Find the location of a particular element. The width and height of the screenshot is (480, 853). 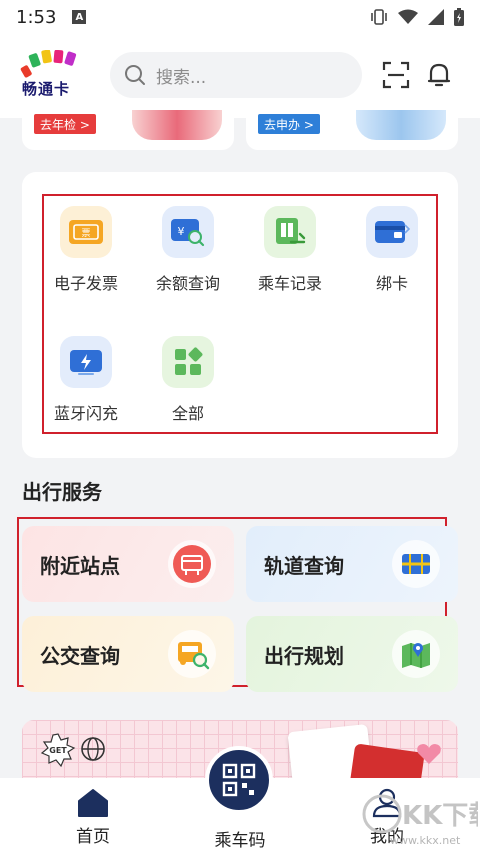

travel-services-title: 出行服务 is located at coordinates (62, 492).